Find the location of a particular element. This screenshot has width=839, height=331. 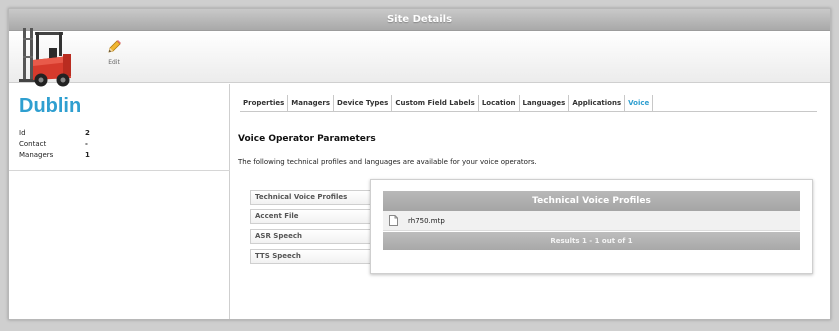

tab-device-types: Device Types is located at coordinates (363, 103).